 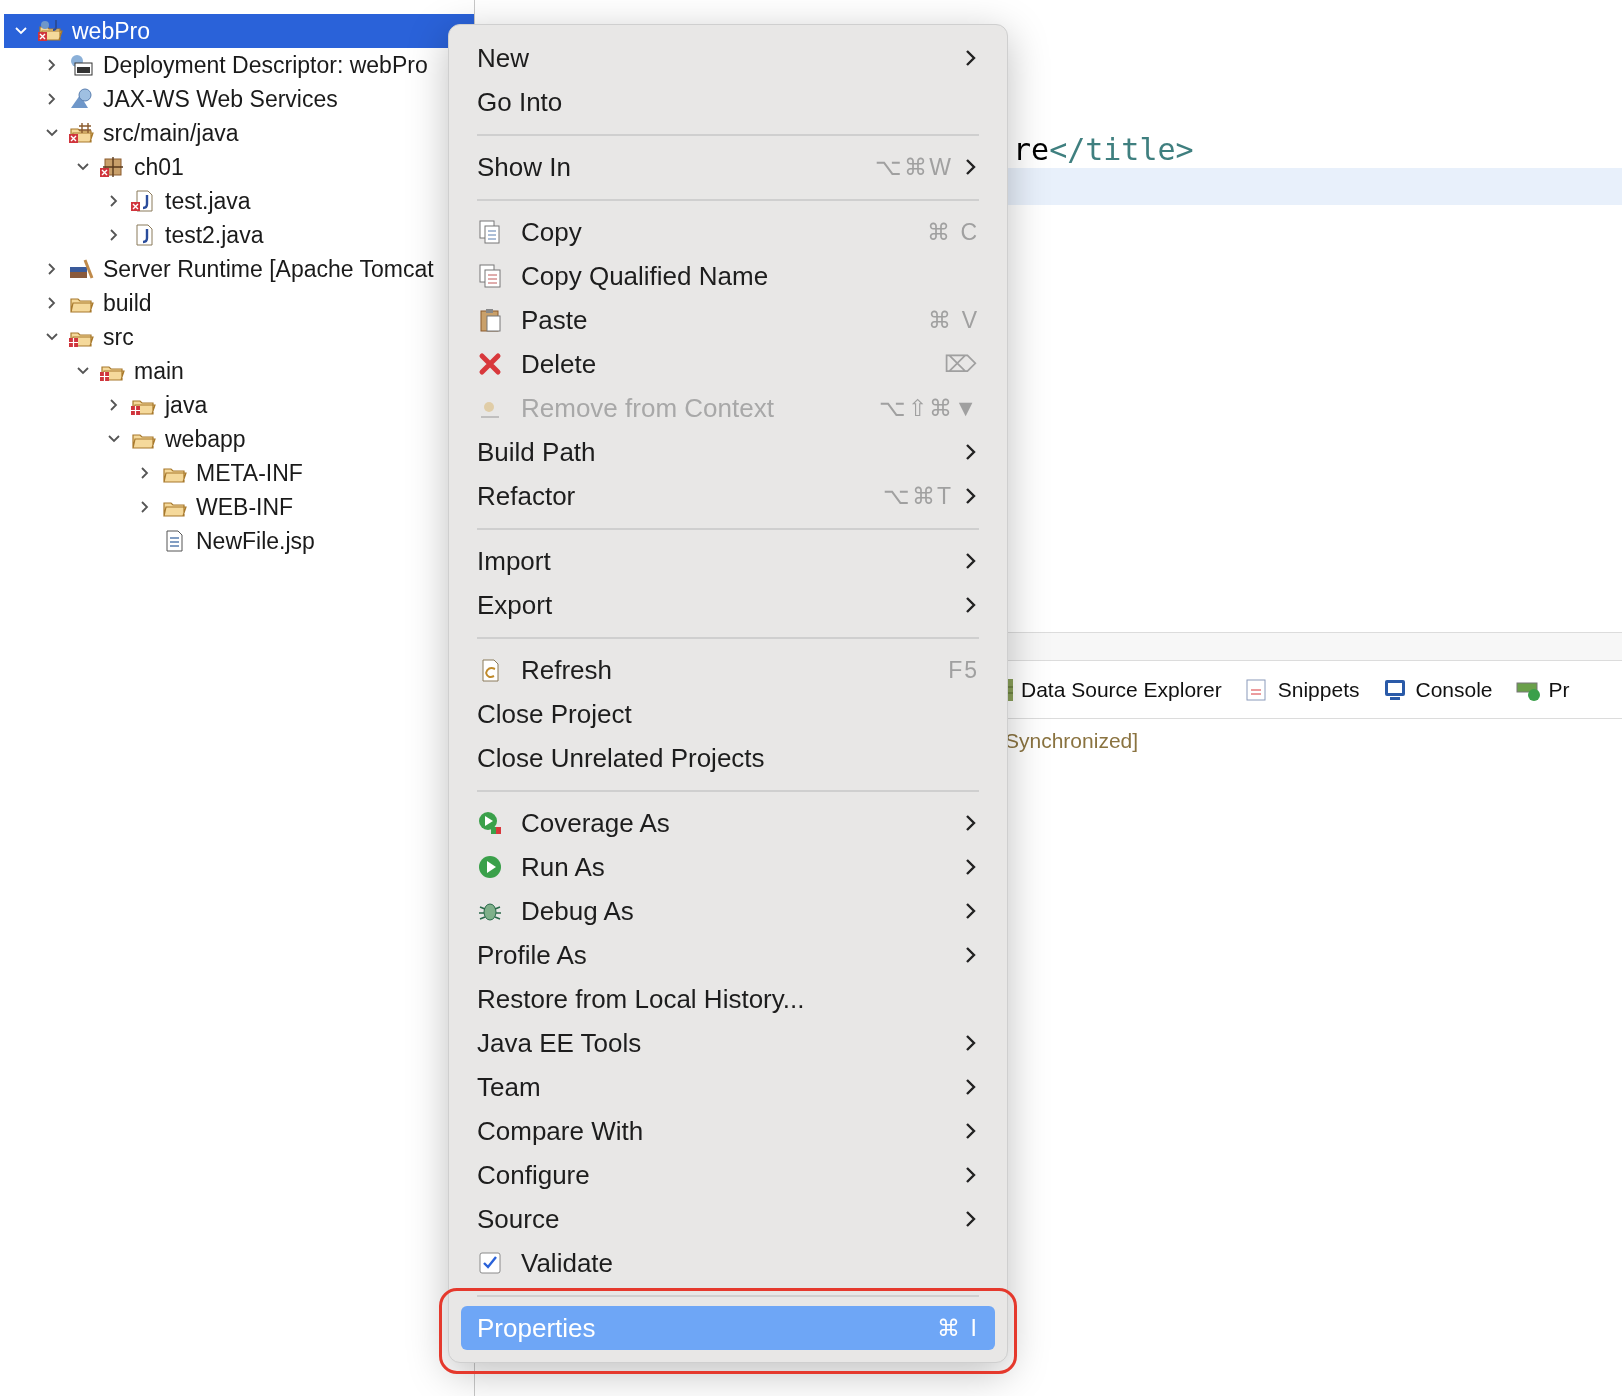 I want to click on menu-item-label: Import, so click(x=514, y=561).